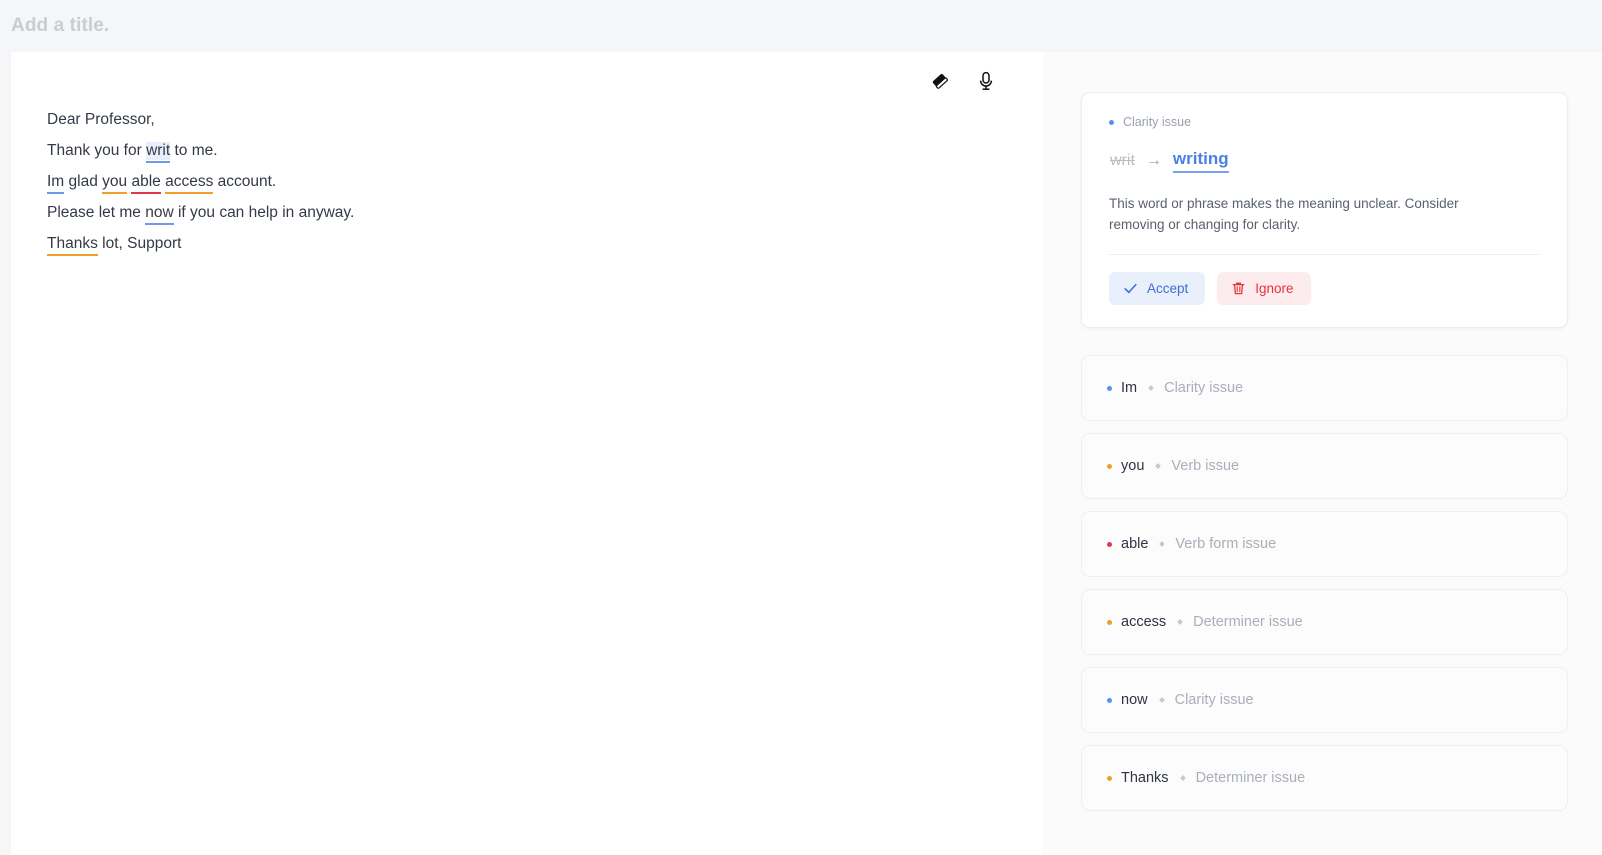 This screenshot has height=855, width=1602. I want to click on replacement-row: writ → writing, so click(1324, 161).